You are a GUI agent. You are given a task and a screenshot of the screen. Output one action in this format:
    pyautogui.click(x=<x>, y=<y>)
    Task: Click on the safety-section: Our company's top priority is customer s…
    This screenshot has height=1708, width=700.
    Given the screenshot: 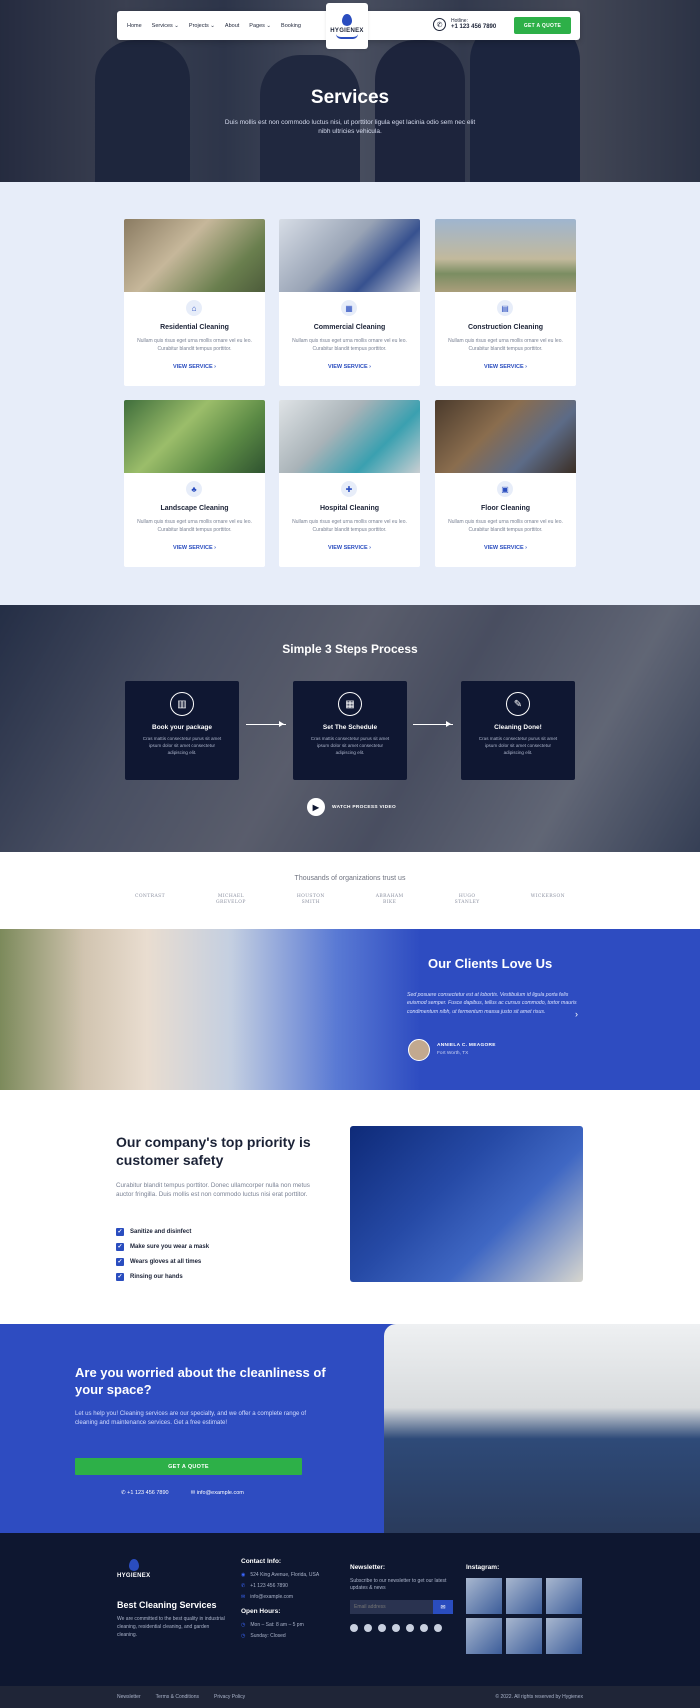 What is the action you would take?
    pyautogui.click(x=350, y=1207)
    